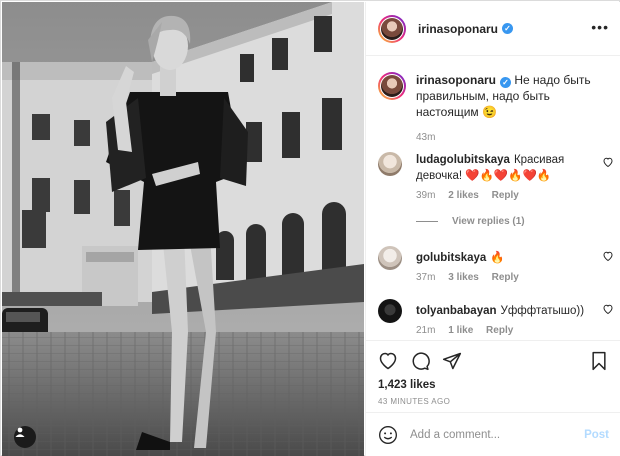 This screenshot has width=620, height=456. Describe the element at coordinates (388, 361) in the screenshot. I see `like-heart-icon` at that location.